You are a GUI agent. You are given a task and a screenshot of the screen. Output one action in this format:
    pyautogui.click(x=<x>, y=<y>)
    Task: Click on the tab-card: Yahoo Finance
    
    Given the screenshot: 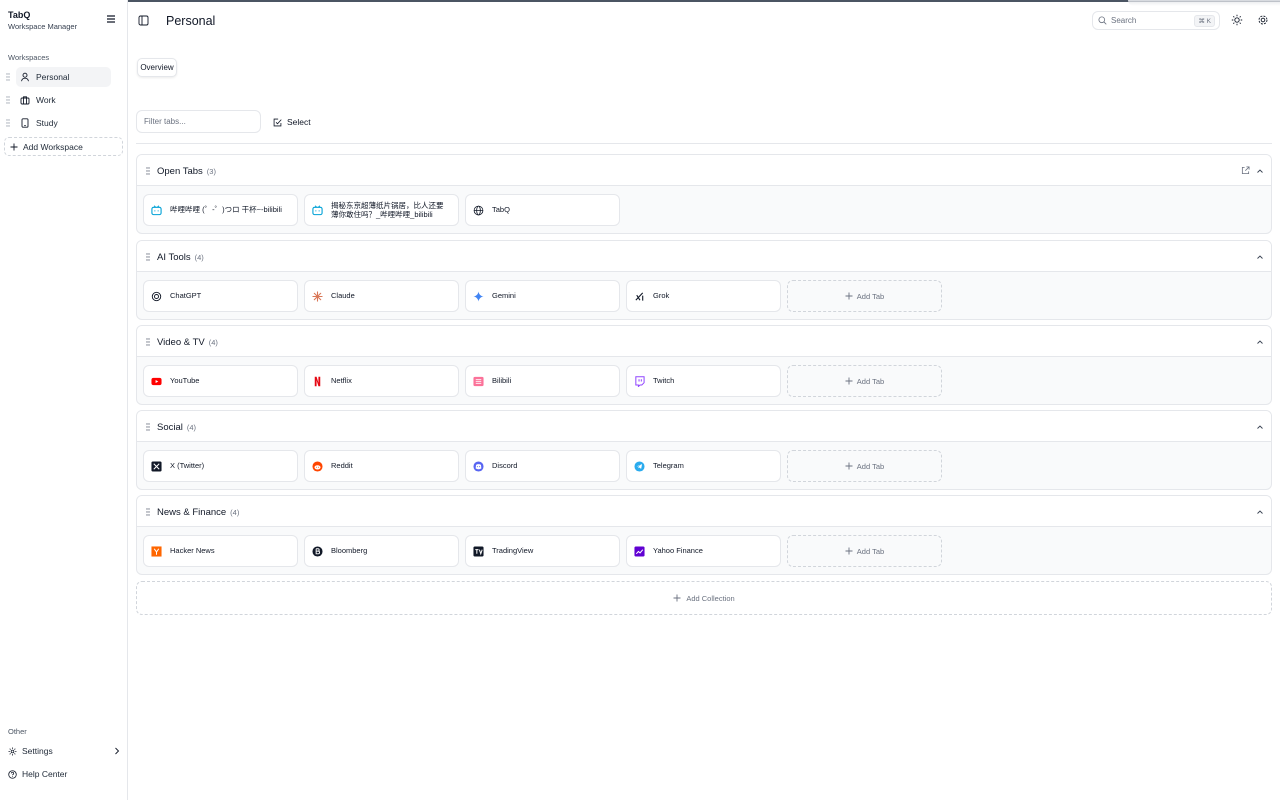 What is the action you would take?
    pyautogui.click(x=703, y=551)
    